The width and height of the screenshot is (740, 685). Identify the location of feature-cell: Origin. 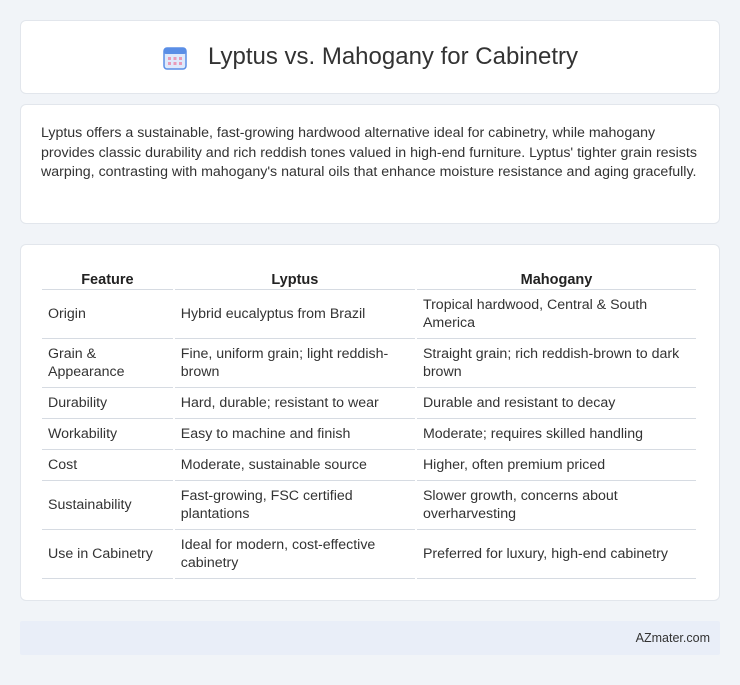
(107, 314).